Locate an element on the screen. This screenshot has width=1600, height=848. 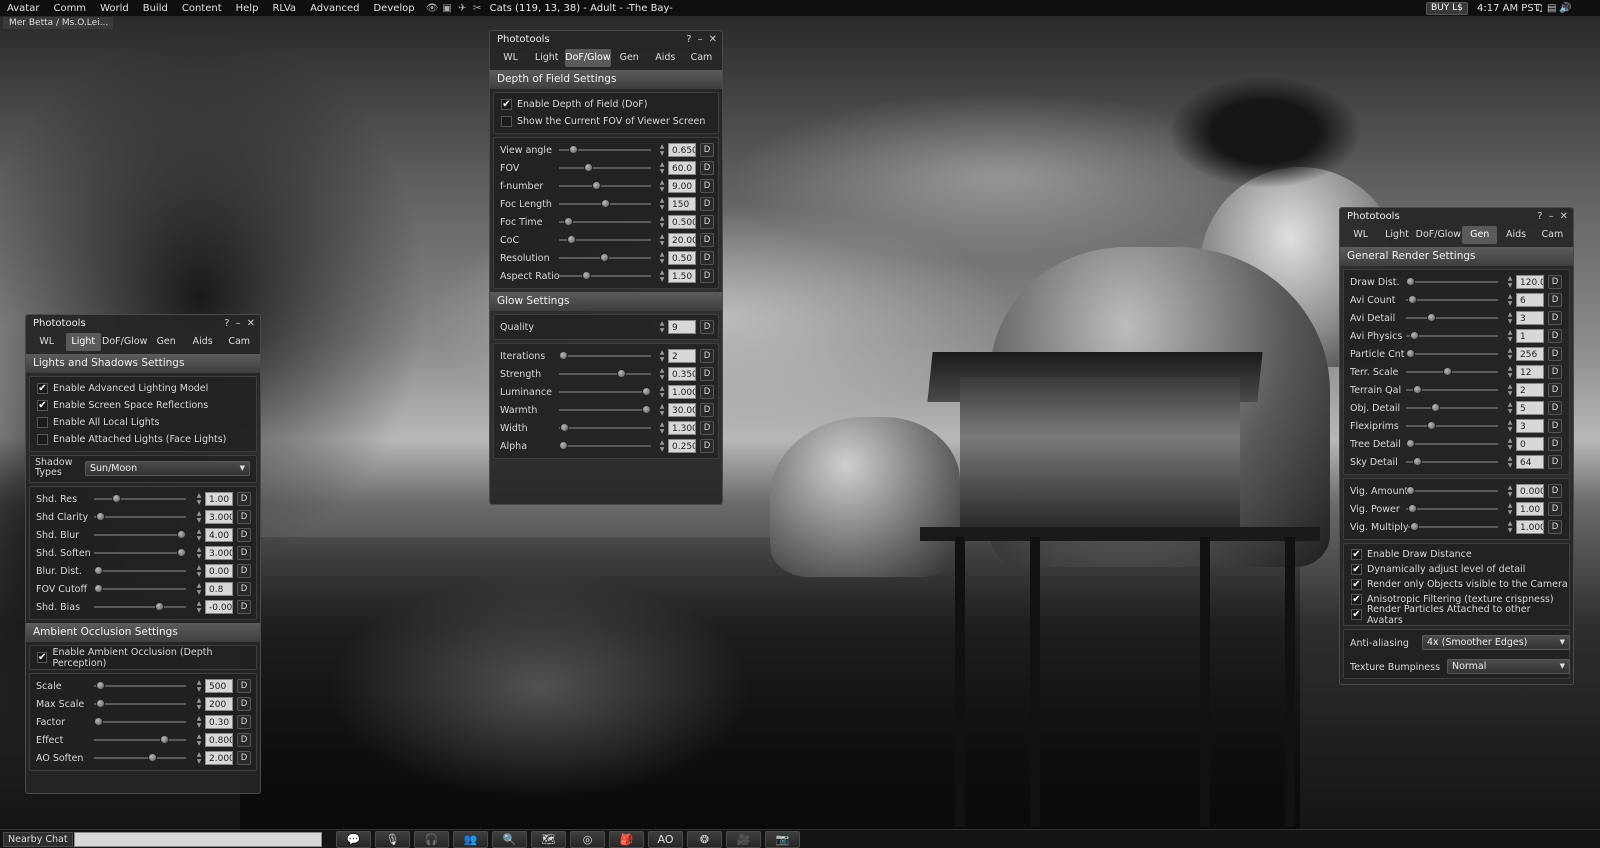
value-field: 1.00 is located at coordinates (1530, 509).